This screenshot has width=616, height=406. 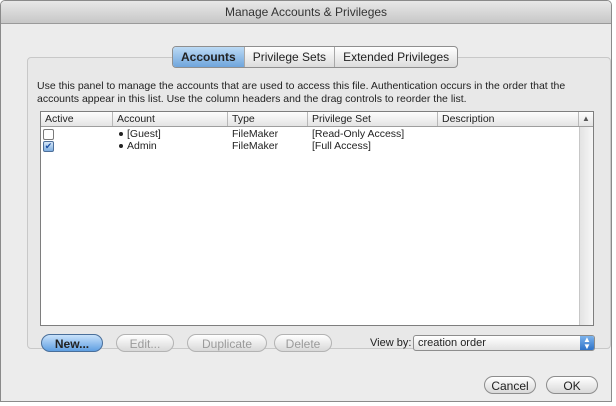 What do you see at coordinates (504, 343) in the screenshot?
I see `view-by-select: creation order ▲ ▼` at bounding box center [504, 343].